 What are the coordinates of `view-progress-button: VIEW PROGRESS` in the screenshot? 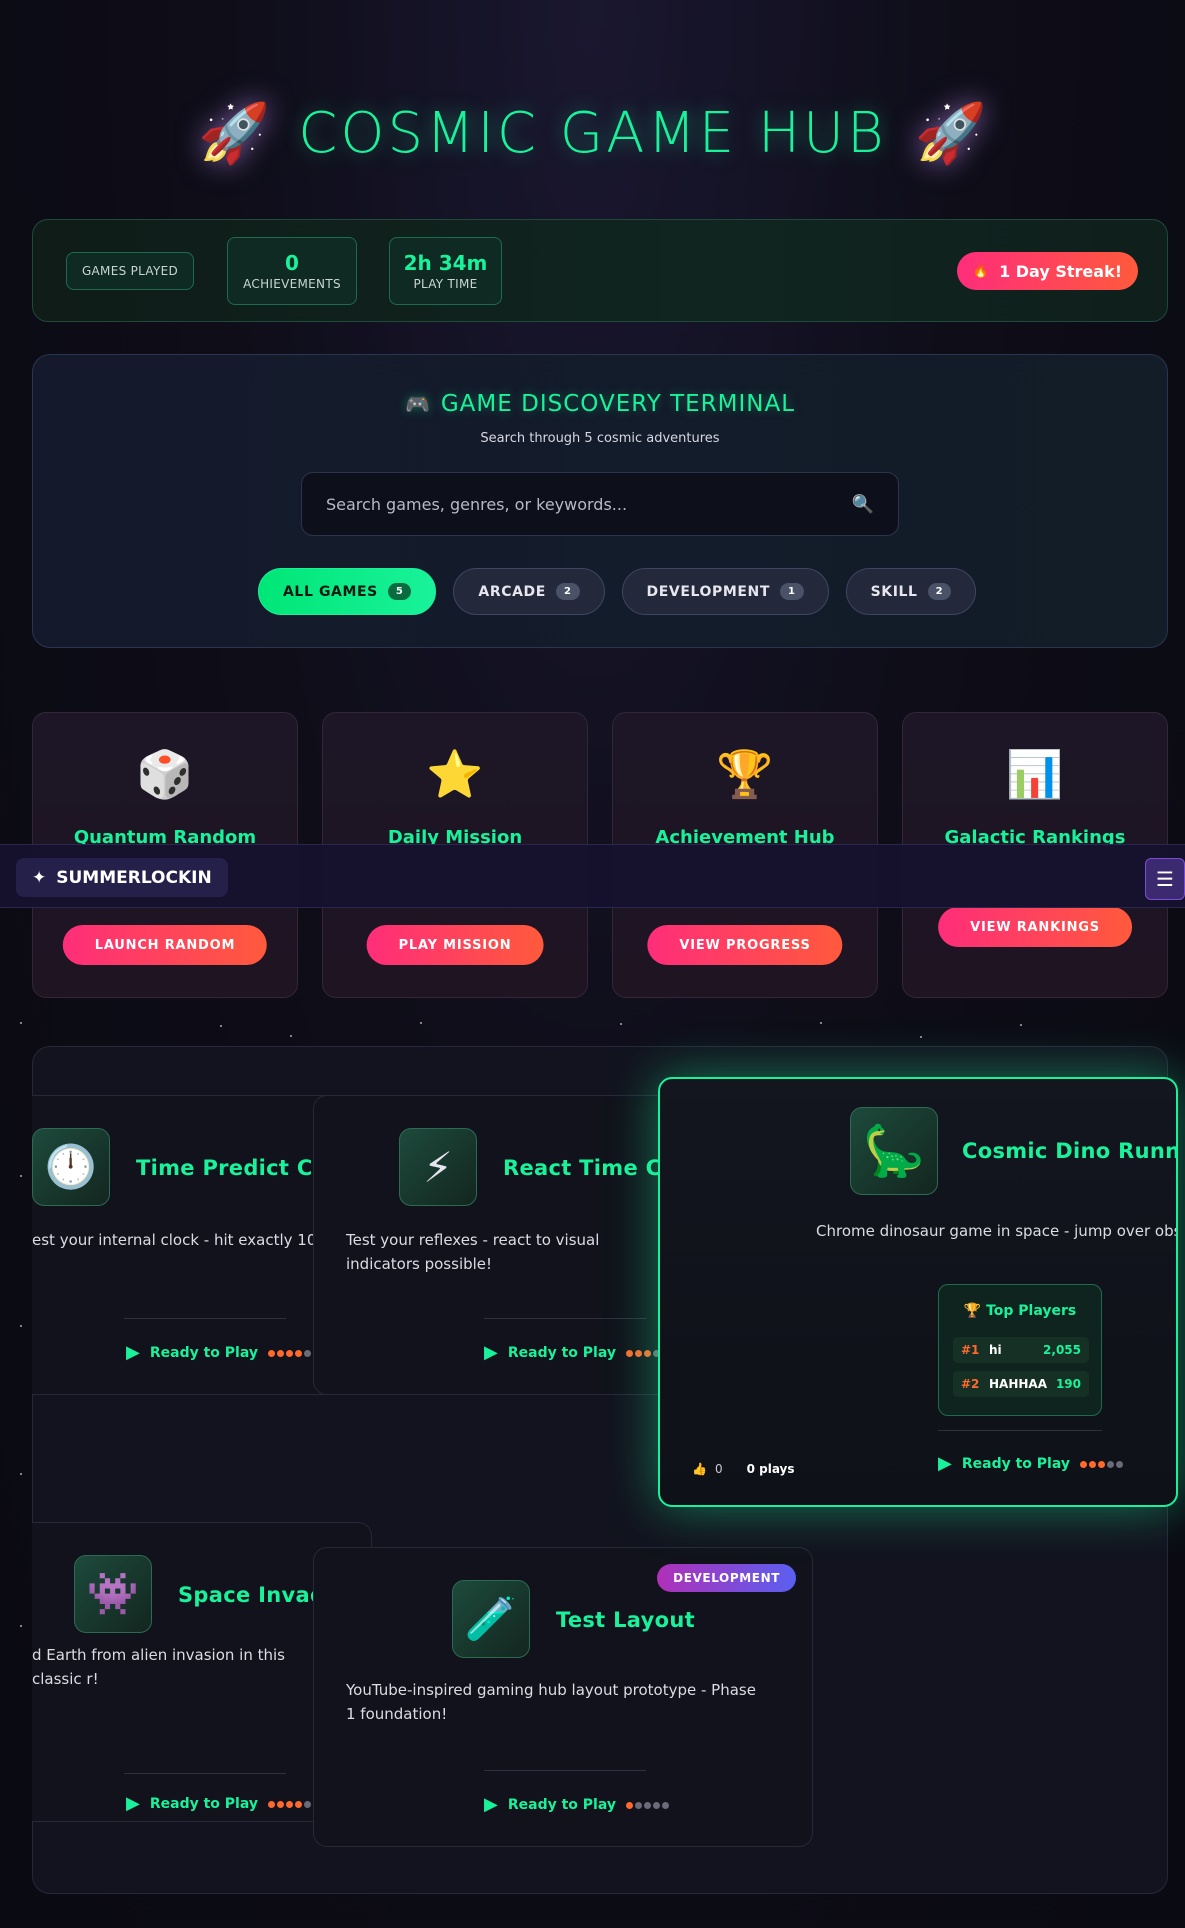 It's located at (745, 945).